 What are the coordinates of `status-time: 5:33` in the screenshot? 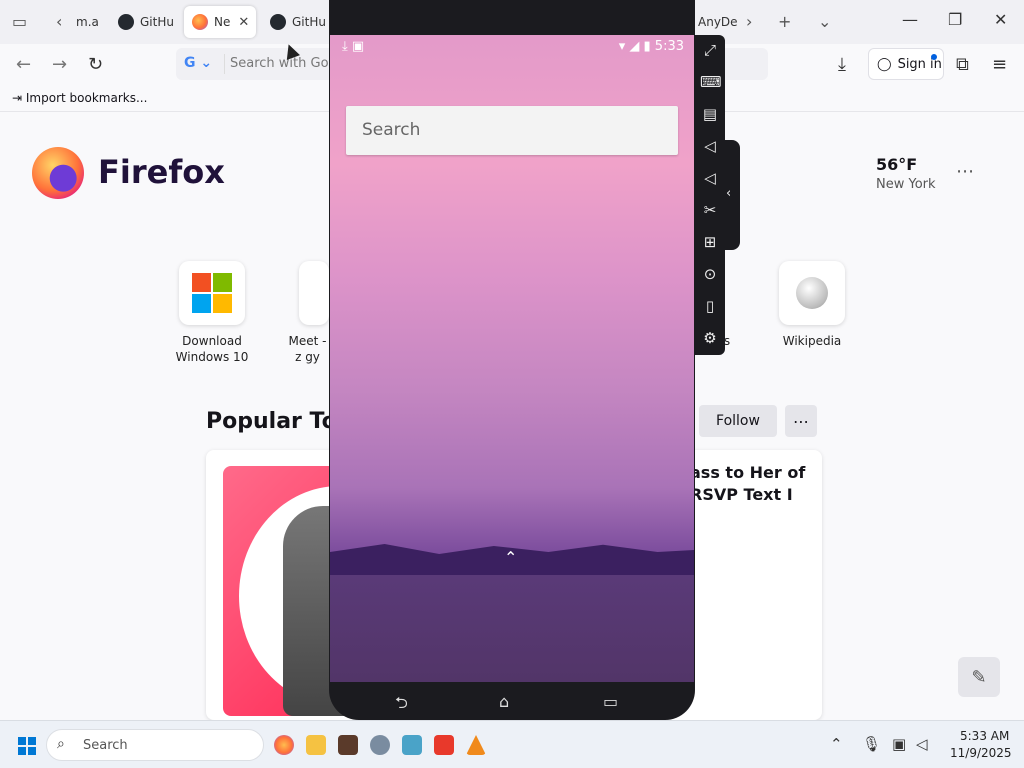 It's located at (669, 46).